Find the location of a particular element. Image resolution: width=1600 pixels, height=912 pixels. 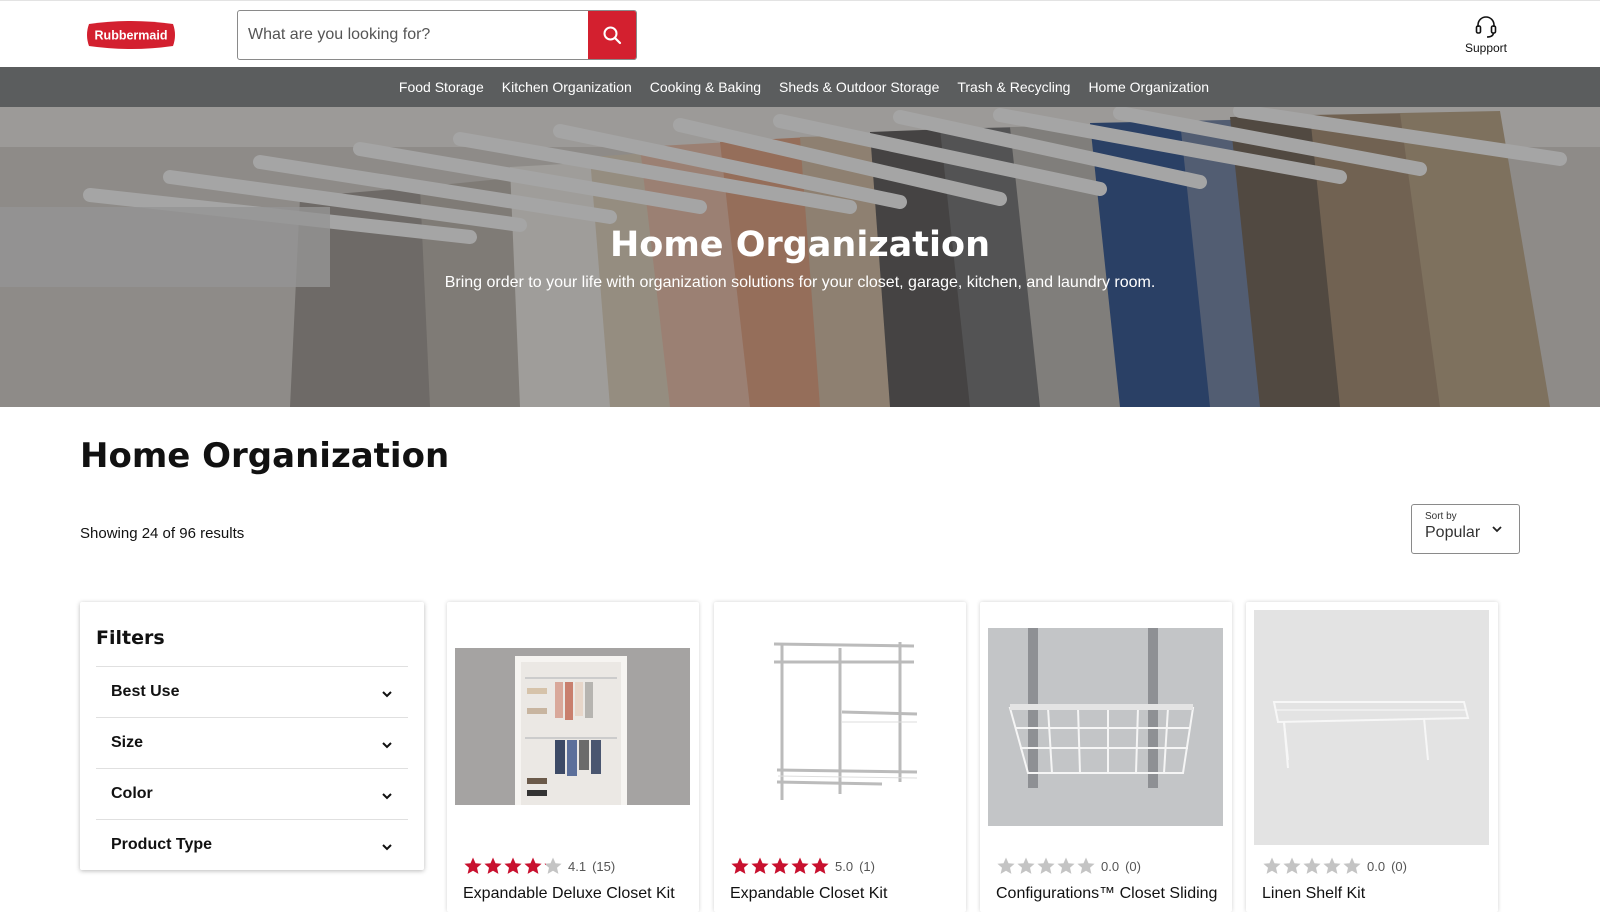

product-name: Configurations™ Closet Sliding is located at coordinates (1106, 894).